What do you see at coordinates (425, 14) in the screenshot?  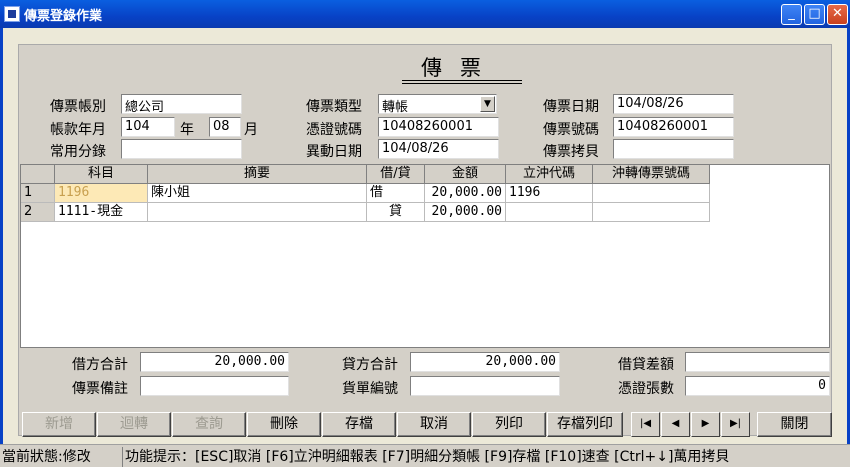 I see `title-bar: 傳票登錄作業 _ □ ✕` at bounding box center [425, 14].